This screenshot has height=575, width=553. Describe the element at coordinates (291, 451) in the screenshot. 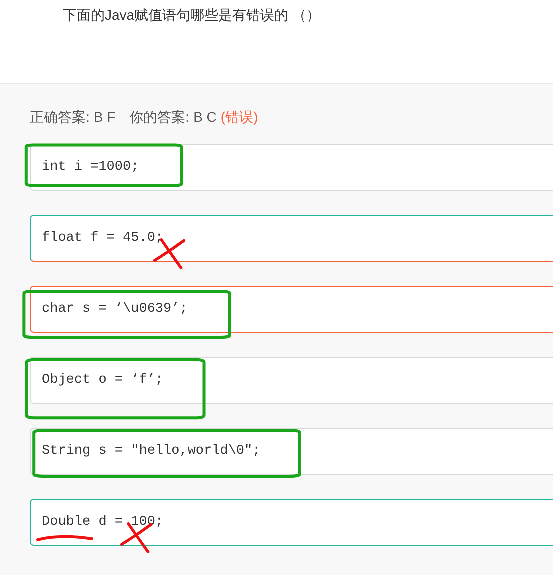

I see `answer-option: String s = "hello,world\0";` at that location.